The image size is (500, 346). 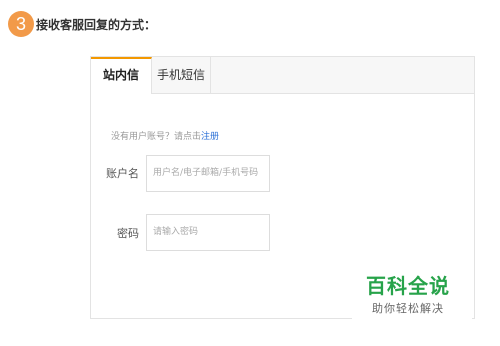 I want to click on password-input: 请输入密码, so click(x=208, y=232).